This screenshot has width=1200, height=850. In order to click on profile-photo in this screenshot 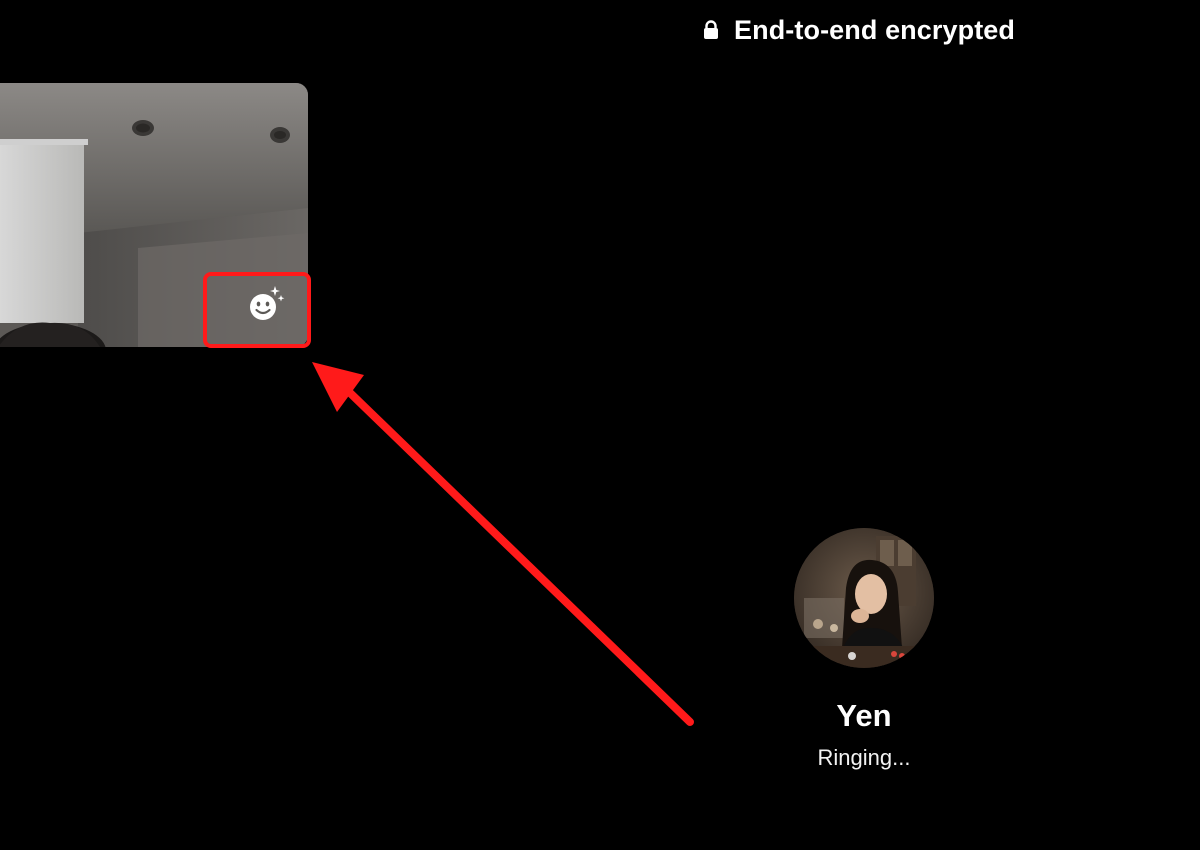, I will do `click(864, 598)`.